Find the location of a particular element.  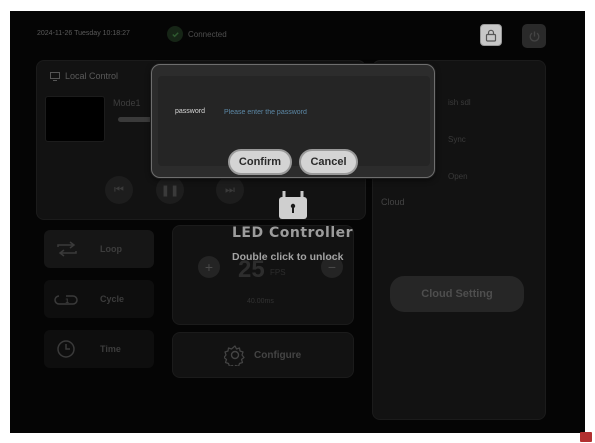

plus-icon: + is located at coordinates (209, 267).